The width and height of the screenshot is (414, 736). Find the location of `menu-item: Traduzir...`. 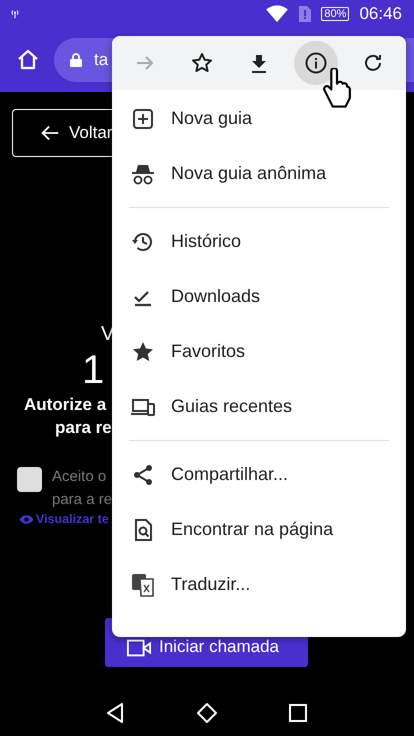

menu-item: Traduzir... is located at coordinates (259, 584).